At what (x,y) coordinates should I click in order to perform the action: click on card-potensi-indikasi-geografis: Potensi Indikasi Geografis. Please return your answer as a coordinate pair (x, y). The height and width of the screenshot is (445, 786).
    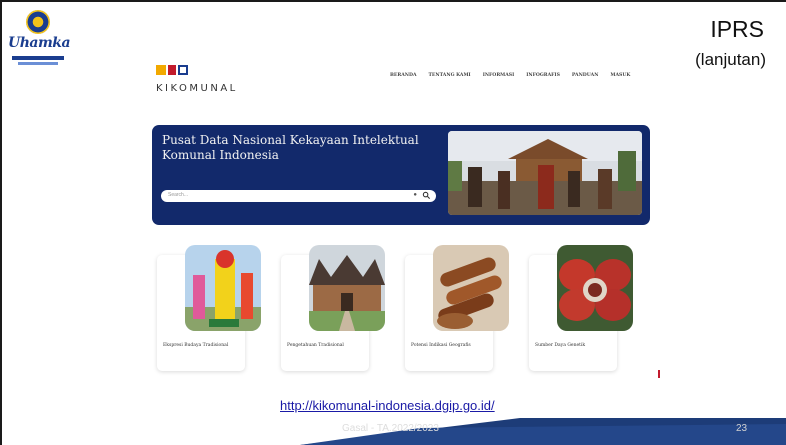
    Looking at the image, I should click on (457, 308).